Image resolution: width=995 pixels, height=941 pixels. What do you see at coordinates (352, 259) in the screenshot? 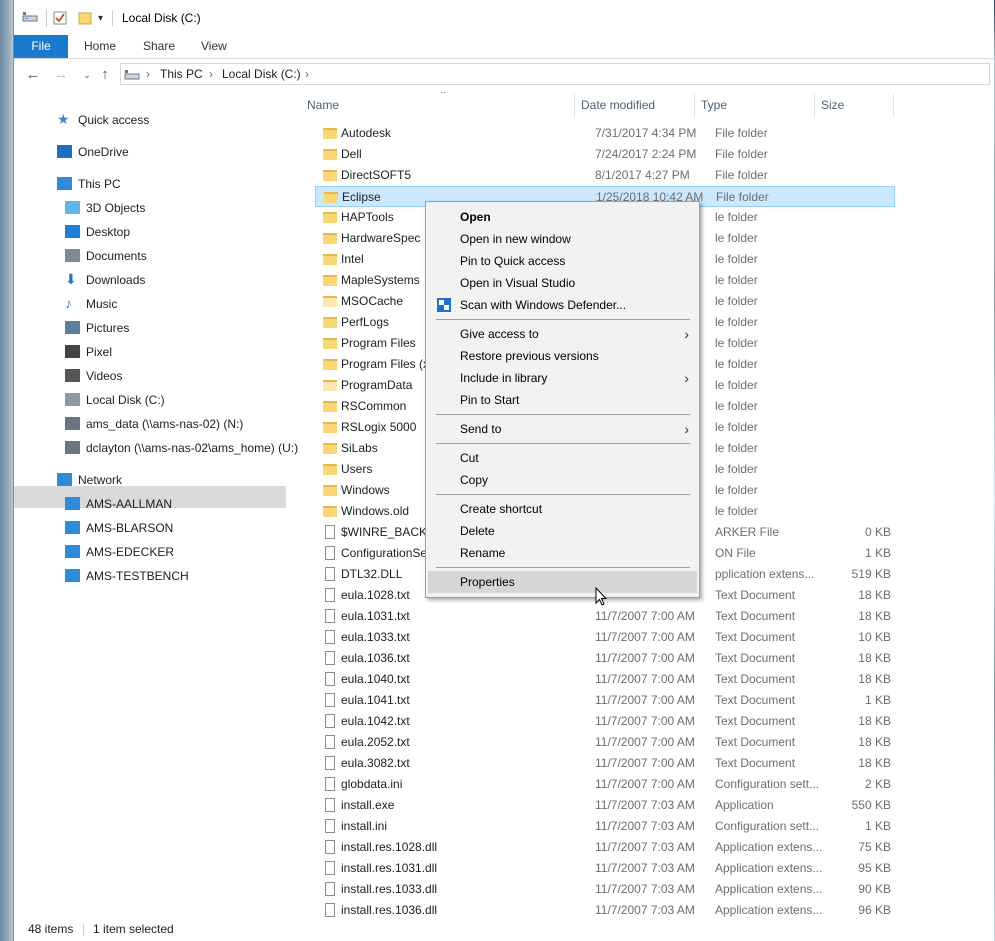
I see `file-name: Intel` at bounding box center [352, 259].